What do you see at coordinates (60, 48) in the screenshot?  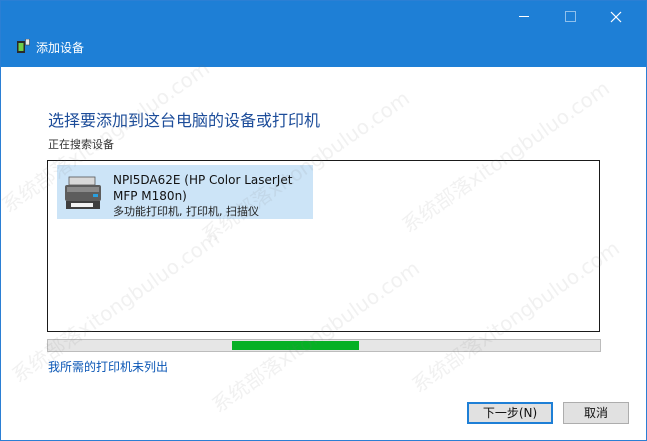 I see `window-title: 添加设备` at bounding box center [60, 48].